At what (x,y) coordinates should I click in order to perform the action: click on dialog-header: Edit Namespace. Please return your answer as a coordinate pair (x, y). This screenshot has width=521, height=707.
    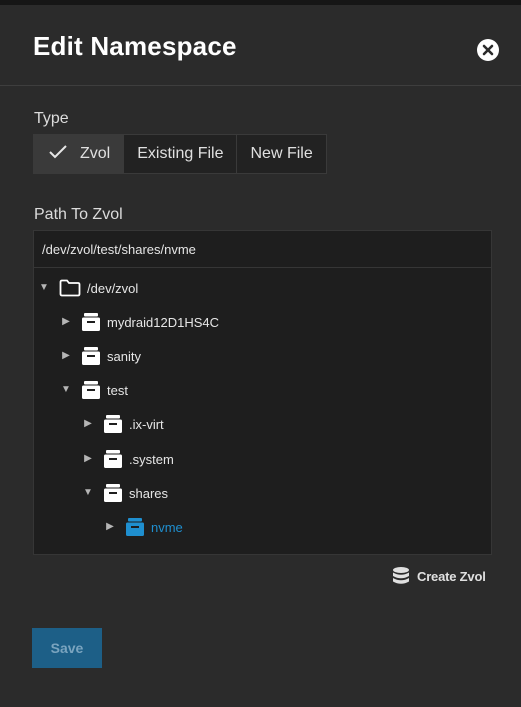
    Looking at the image, I should click on (260, 45).